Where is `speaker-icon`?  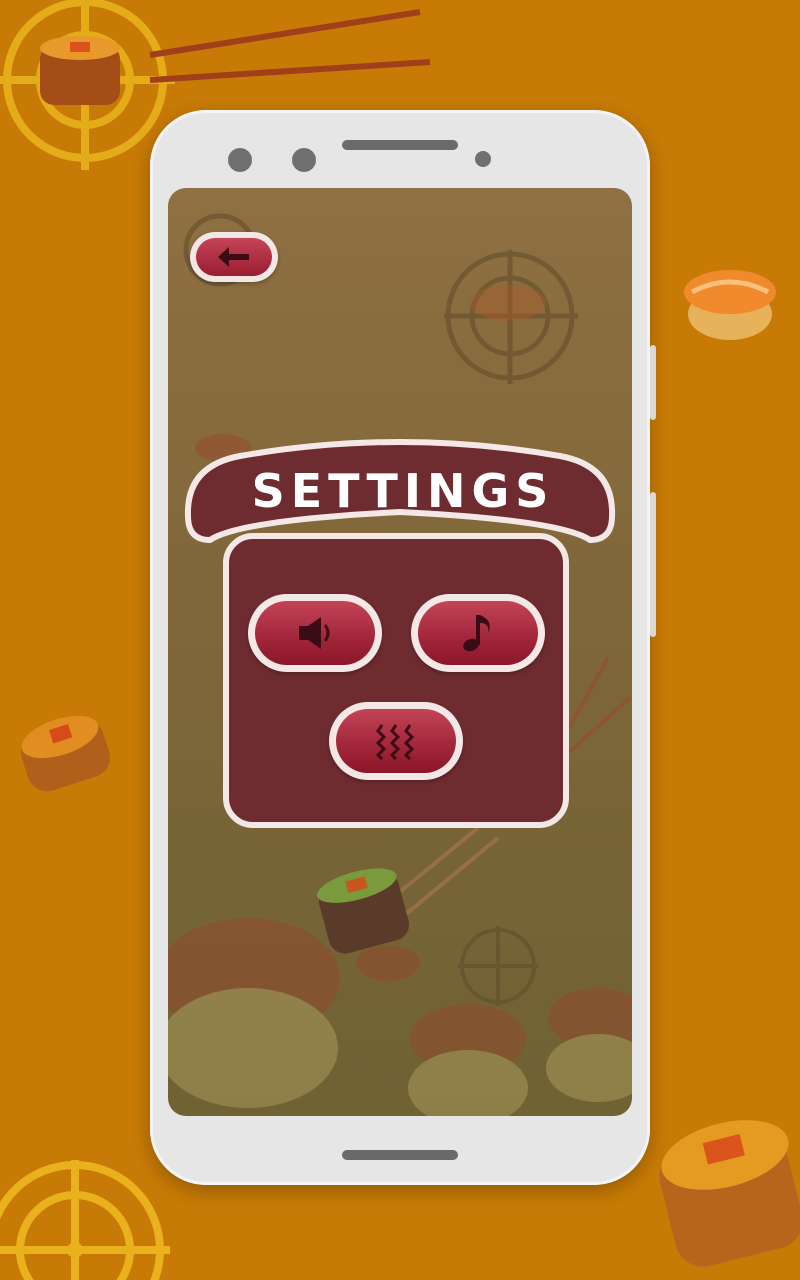
speaker-icon is located at coordinates (314, 633).